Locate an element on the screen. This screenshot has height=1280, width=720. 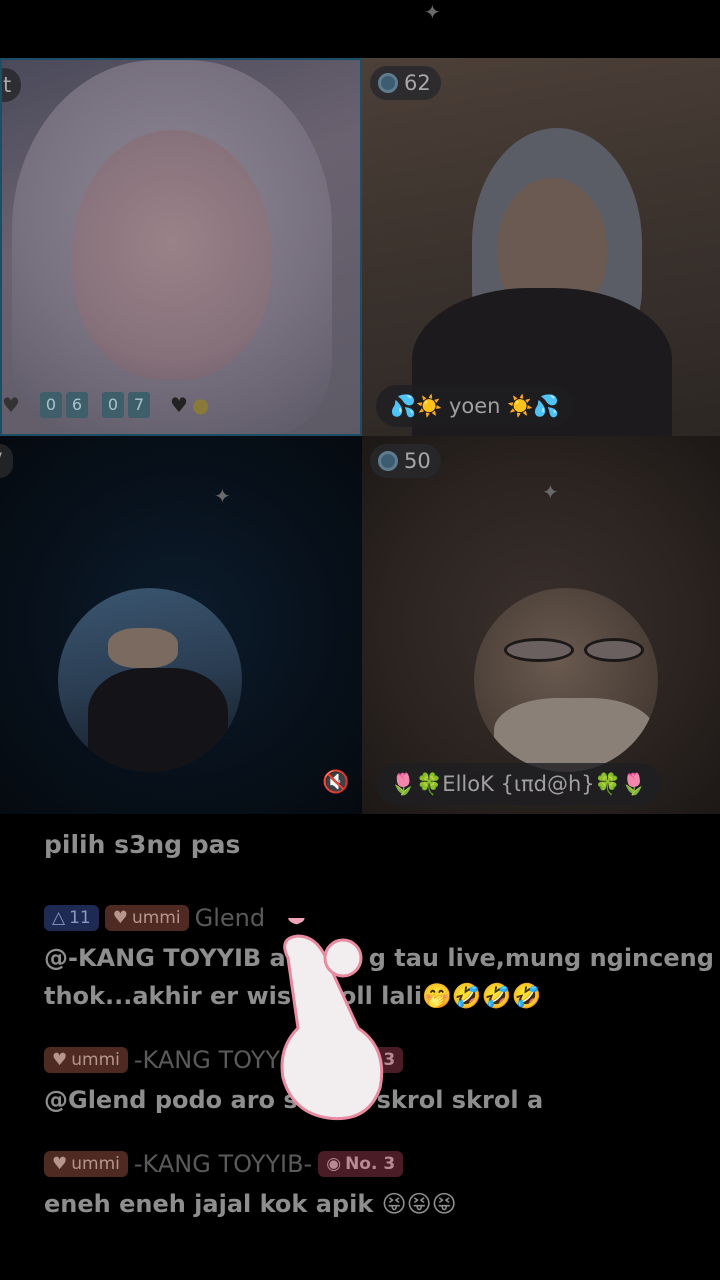
chat-username: Glend is located at coordinates (230, 918).